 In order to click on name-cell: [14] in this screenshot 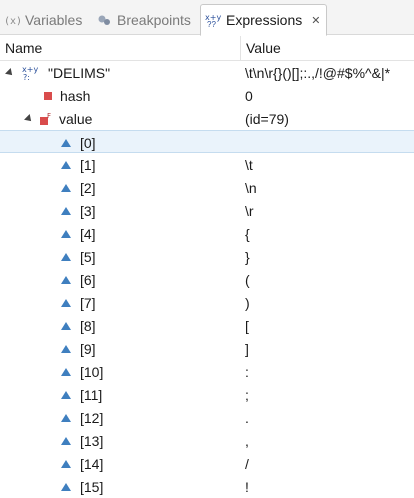, I will do `click(51, 463)`.